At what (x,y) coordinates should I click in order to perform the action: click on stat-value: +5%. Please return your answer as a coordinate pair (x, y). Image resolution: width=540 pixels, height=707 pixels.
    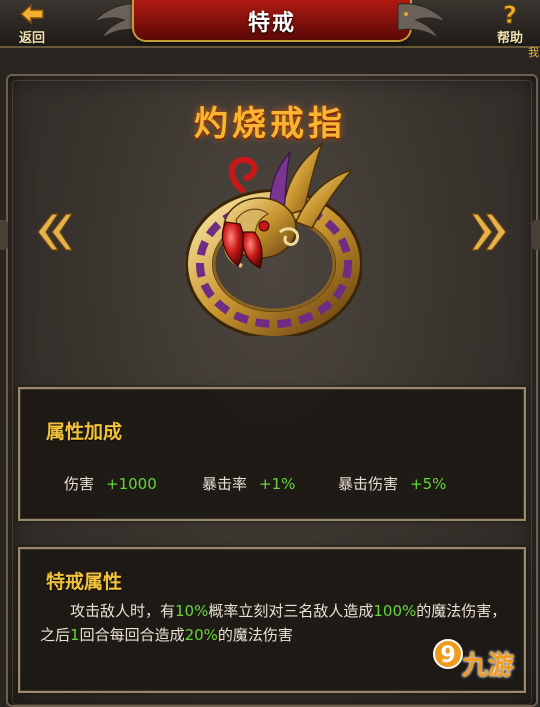
    Looking at the image, I should click on (428, 484).